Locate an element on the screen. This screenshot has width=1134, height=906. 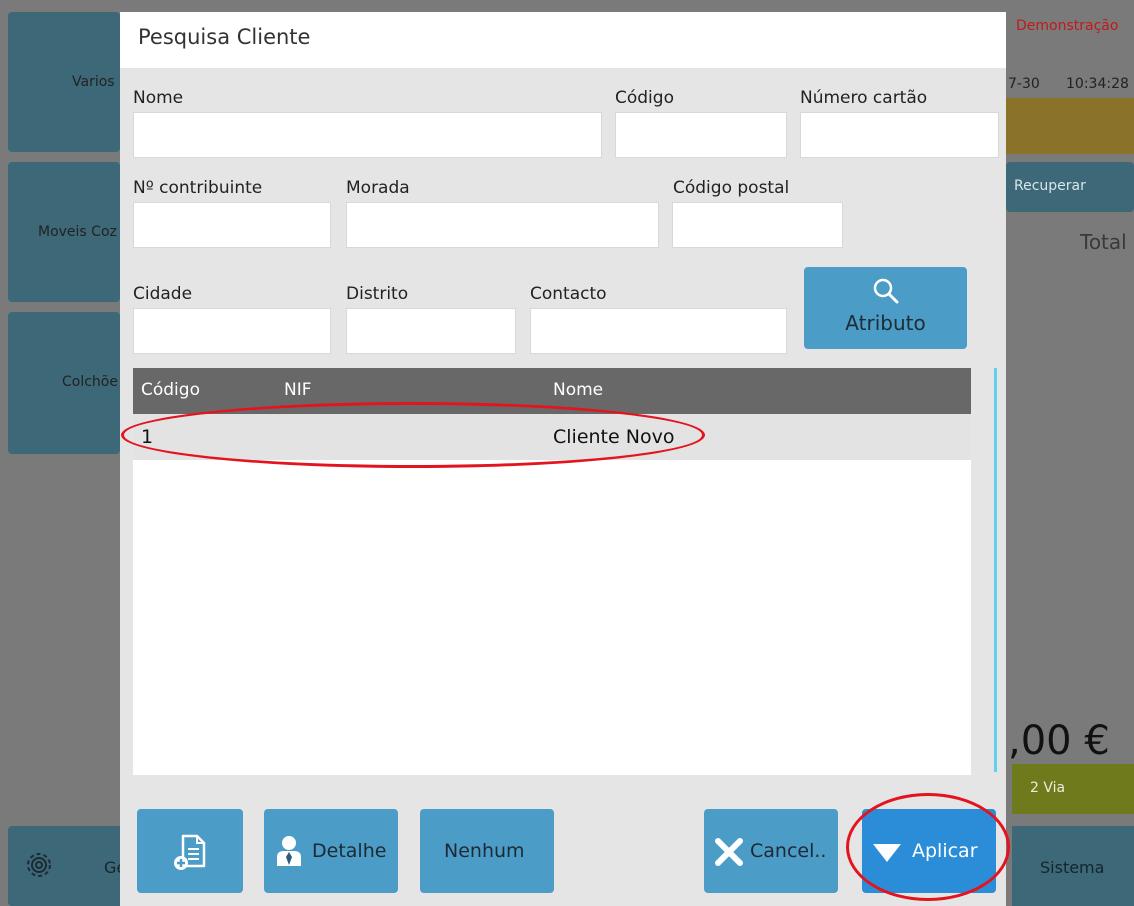
cell-codigo: 1 is located at coordinates (147, 437).